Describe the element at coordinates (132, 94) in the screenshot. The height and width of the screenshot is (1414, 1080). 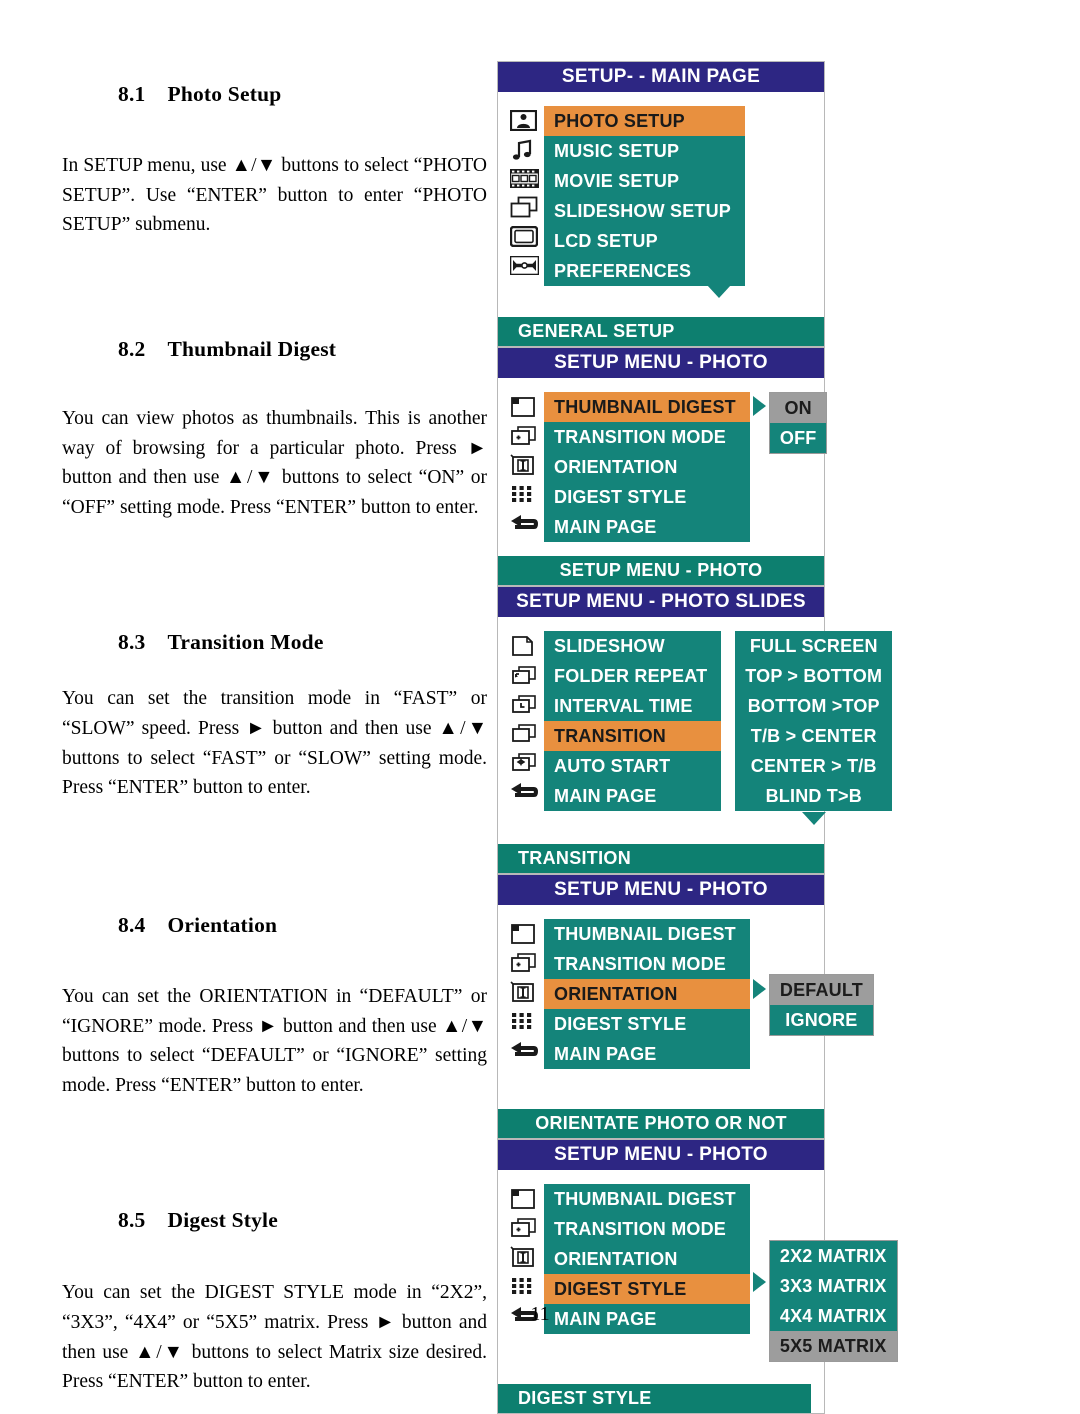
I see `section-number: 8.1` at that location.